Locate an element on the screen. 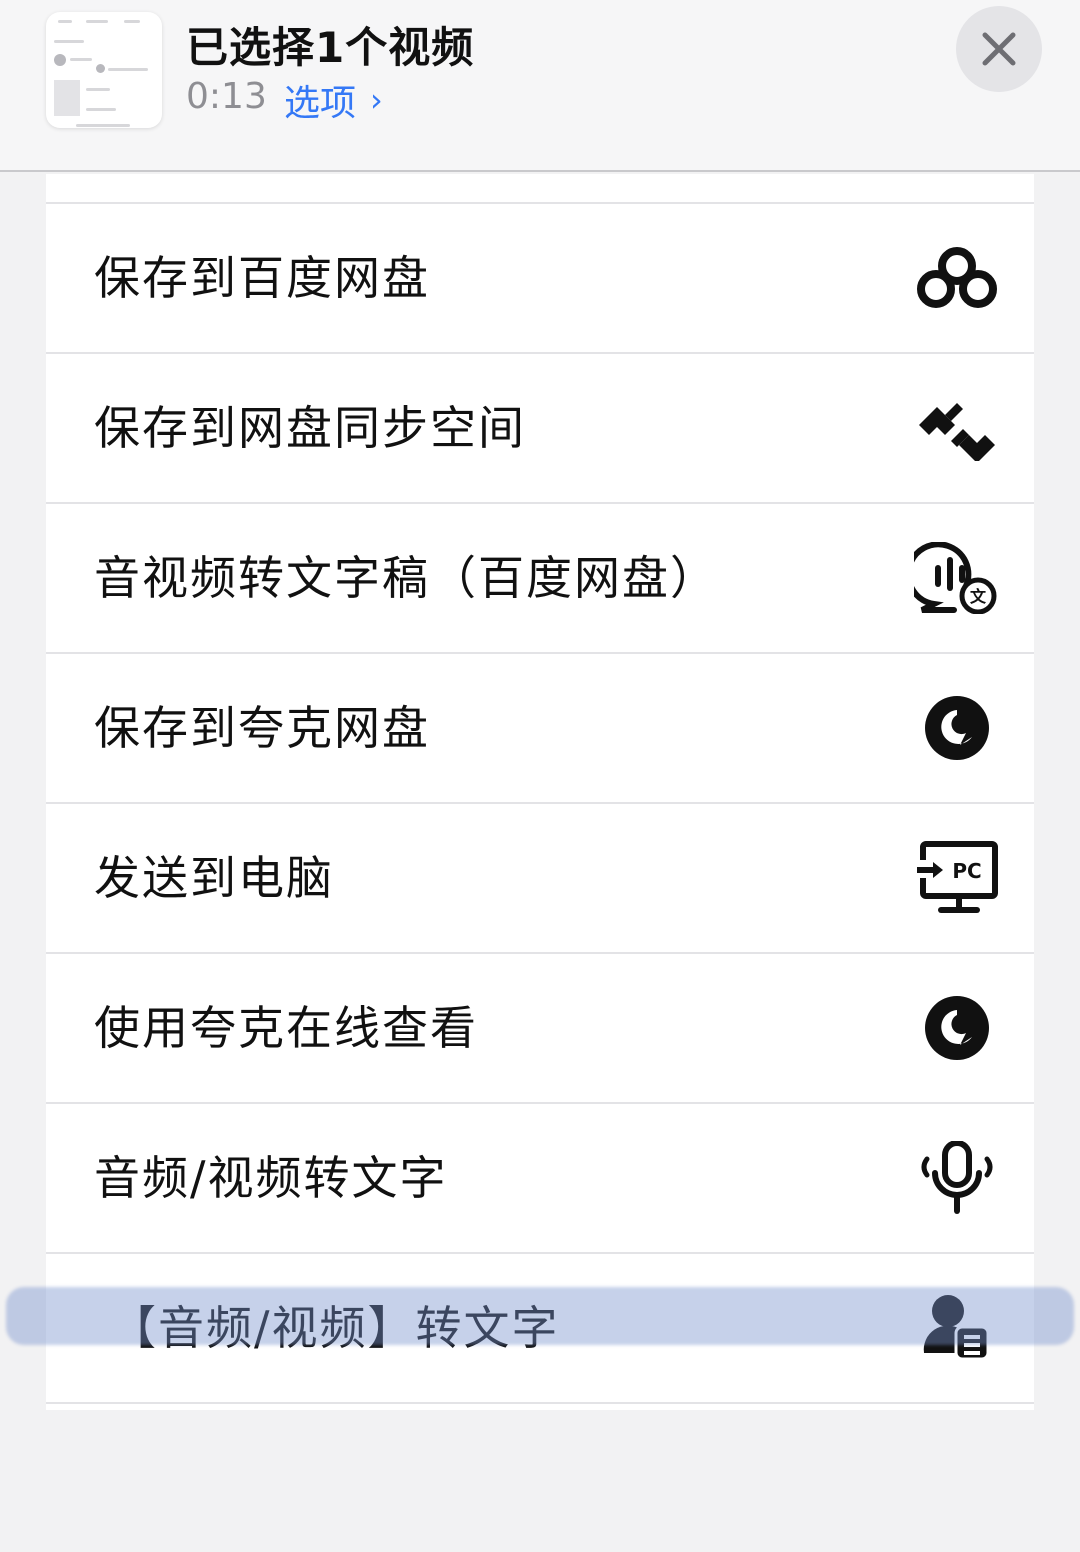 The image size is (1080, 1552). video-duration: 0:13 is located at coordinates (226, 96).